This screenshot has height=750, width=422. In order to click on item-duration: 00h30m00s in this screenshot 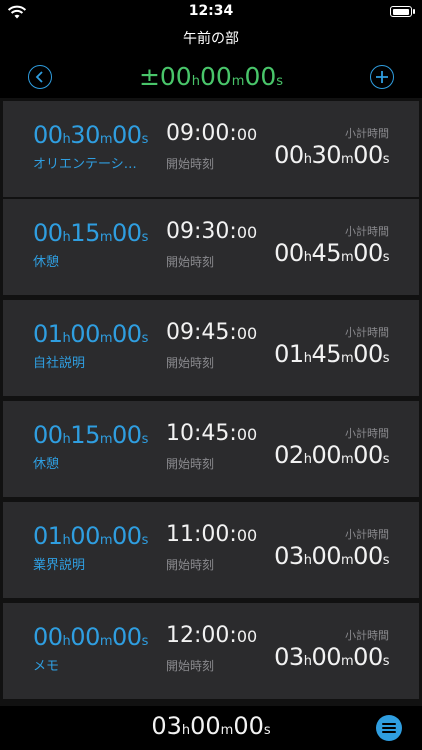, I will do `click(90, 135)`.